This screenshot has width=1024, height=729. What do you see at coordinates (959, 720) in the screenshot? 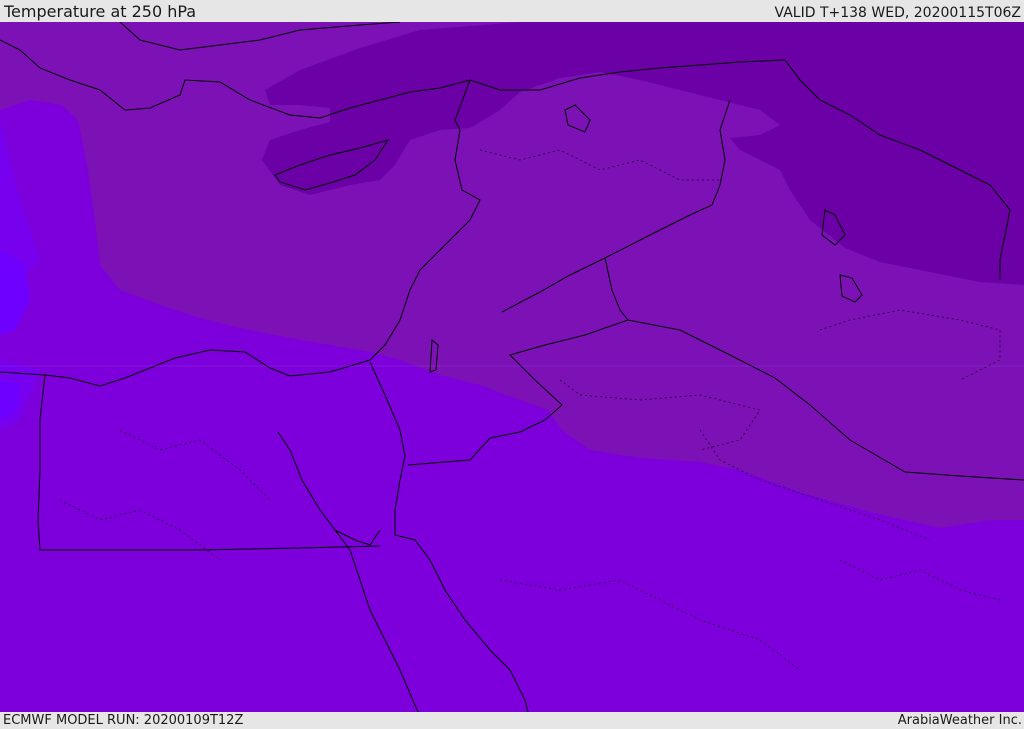
I see `credit-label: ArabiaWeather Inc.` at bounding box center [959, 720].